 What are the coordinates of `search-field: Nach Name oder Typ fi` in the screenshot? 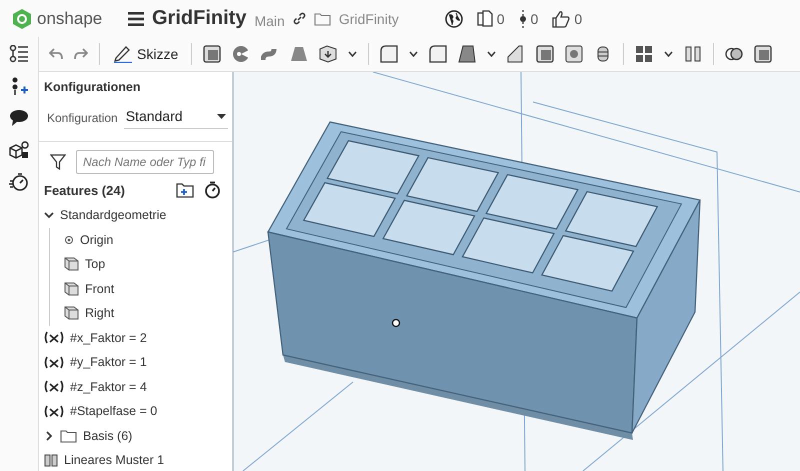 It's located at (145, 162).